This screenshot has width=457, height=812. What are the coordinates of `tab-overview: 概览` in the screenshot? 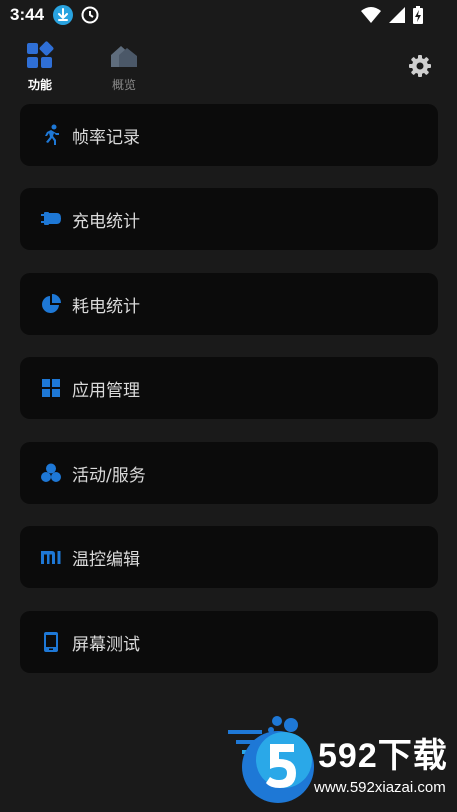 It's located at (124, 66).